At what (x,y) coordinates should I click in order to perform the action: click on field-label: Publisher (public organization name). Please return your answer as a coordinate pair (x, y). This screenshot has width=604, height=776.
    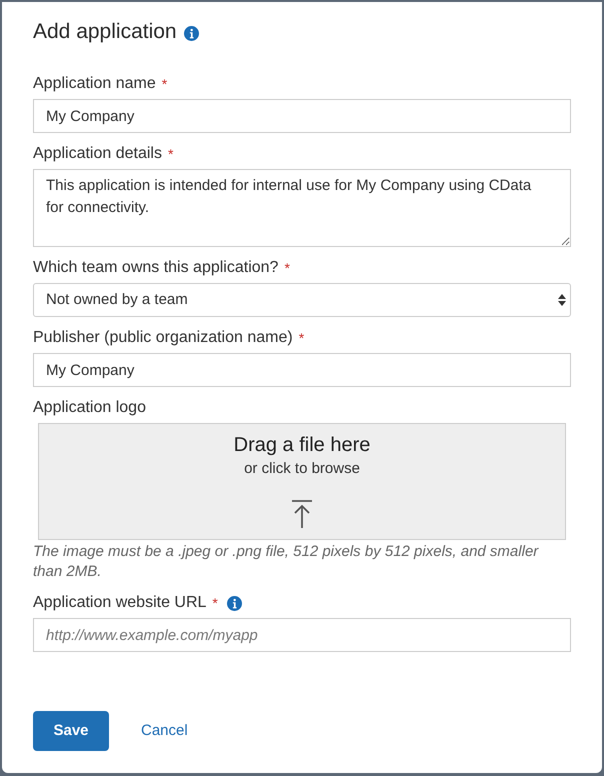
    Looking at the image, I should click on (163, 338).